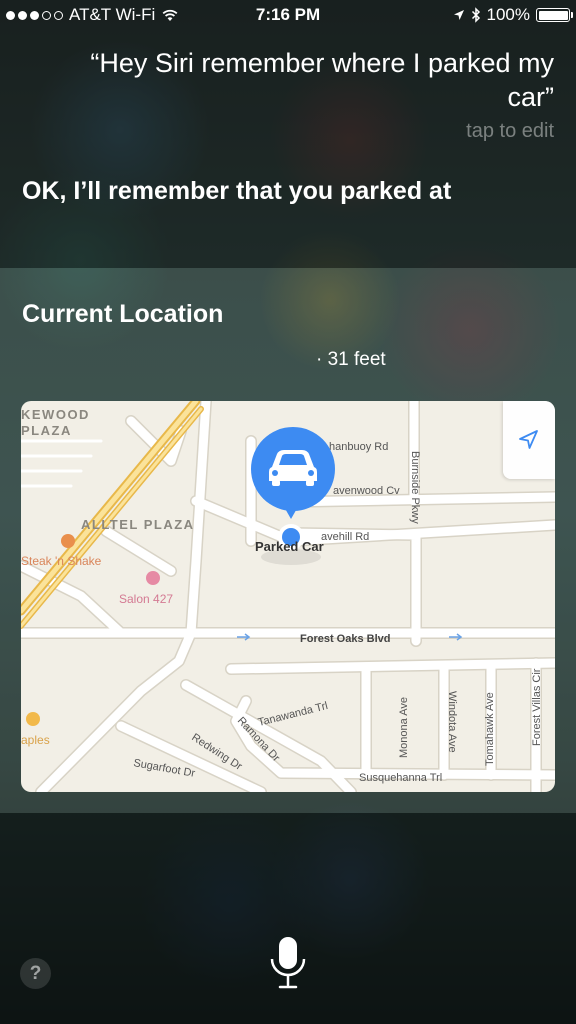 This screenshot has width=576, height=1024. I want to click on status-right: 100%, so click(513, 15).